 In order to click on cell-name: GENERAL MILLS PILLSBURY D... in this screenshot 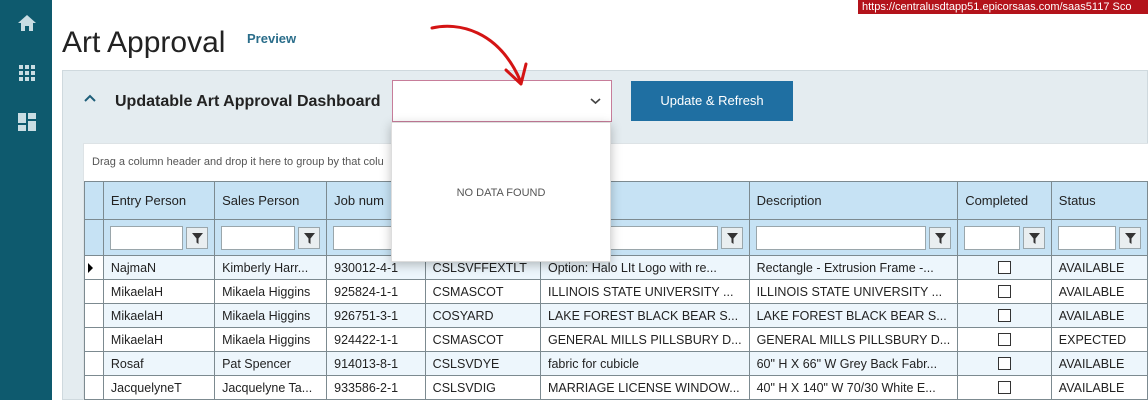, I will do `click(644, 339)`.